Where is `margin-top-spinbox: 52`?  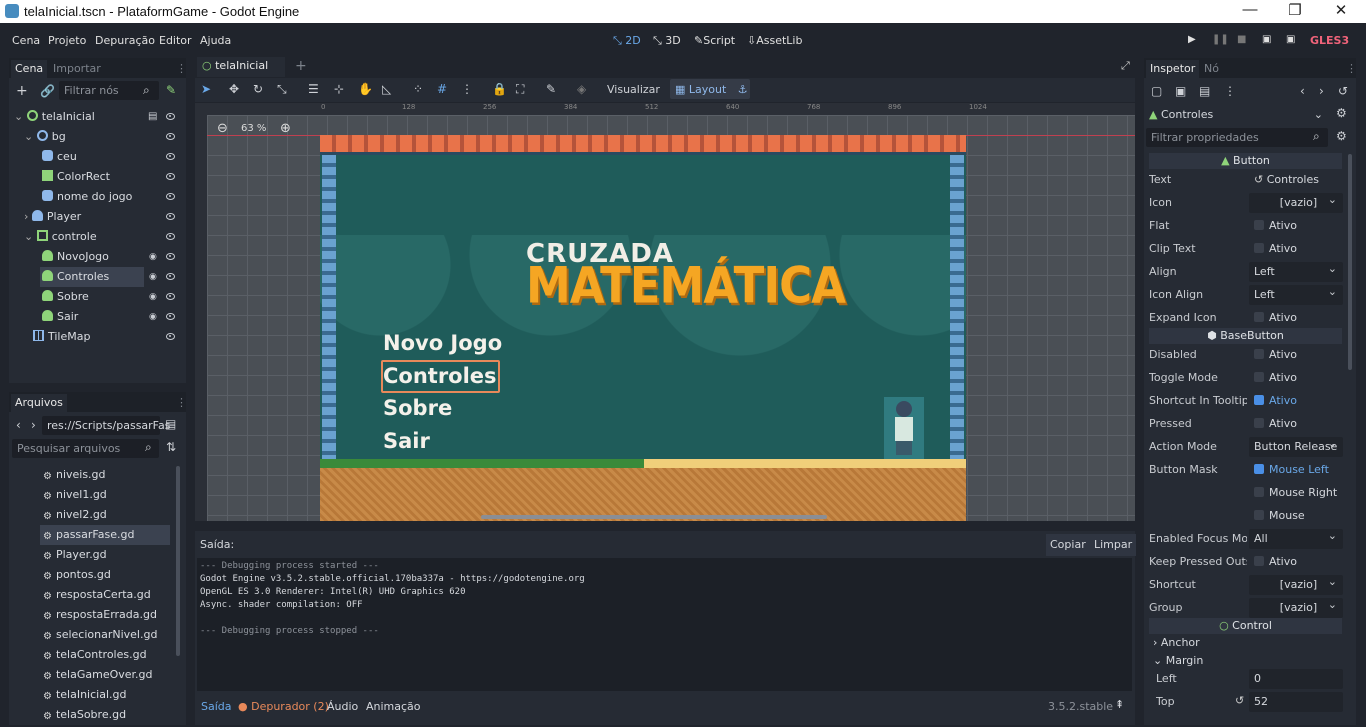 margin-top-spinbox: 52 is located at coordinates (1296, 702).